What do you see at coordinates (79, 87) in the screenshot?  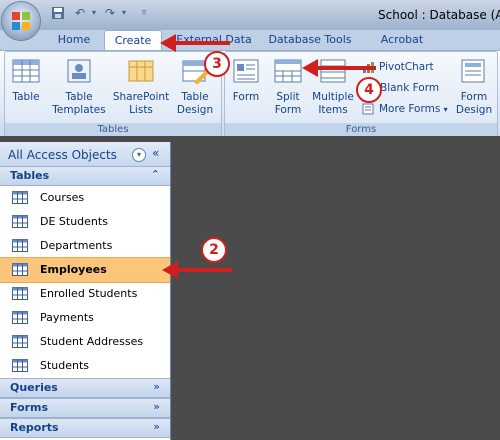 I see `table-templates-button: Table Templates` at bounding box center [79, 87].